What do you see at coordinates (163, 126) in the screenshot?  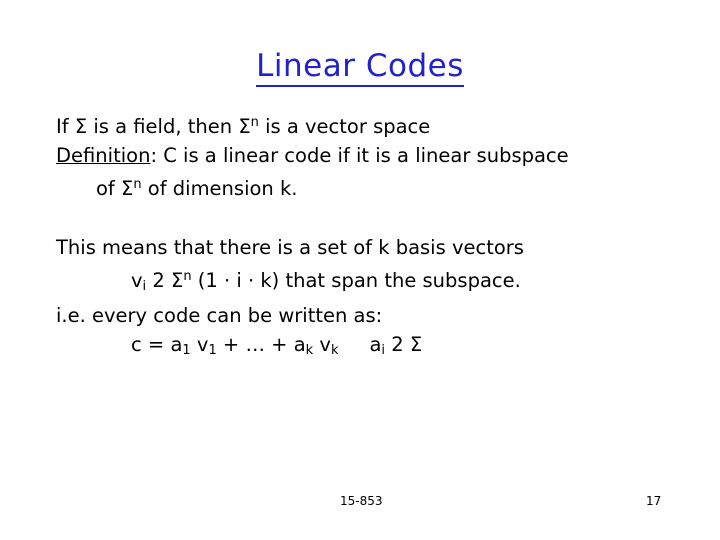 I see `text-run: is a field, then` at bounding box center [163, 126].